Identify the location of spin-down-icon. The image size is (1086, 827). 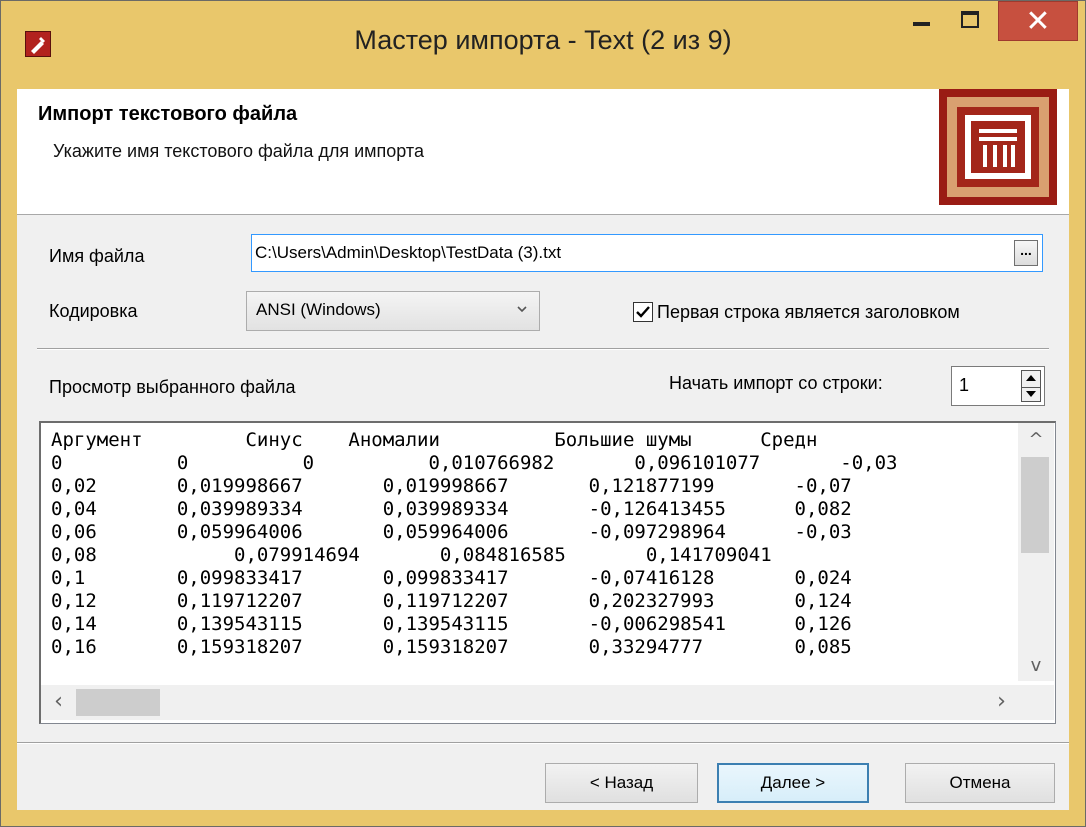
(1031, 395).